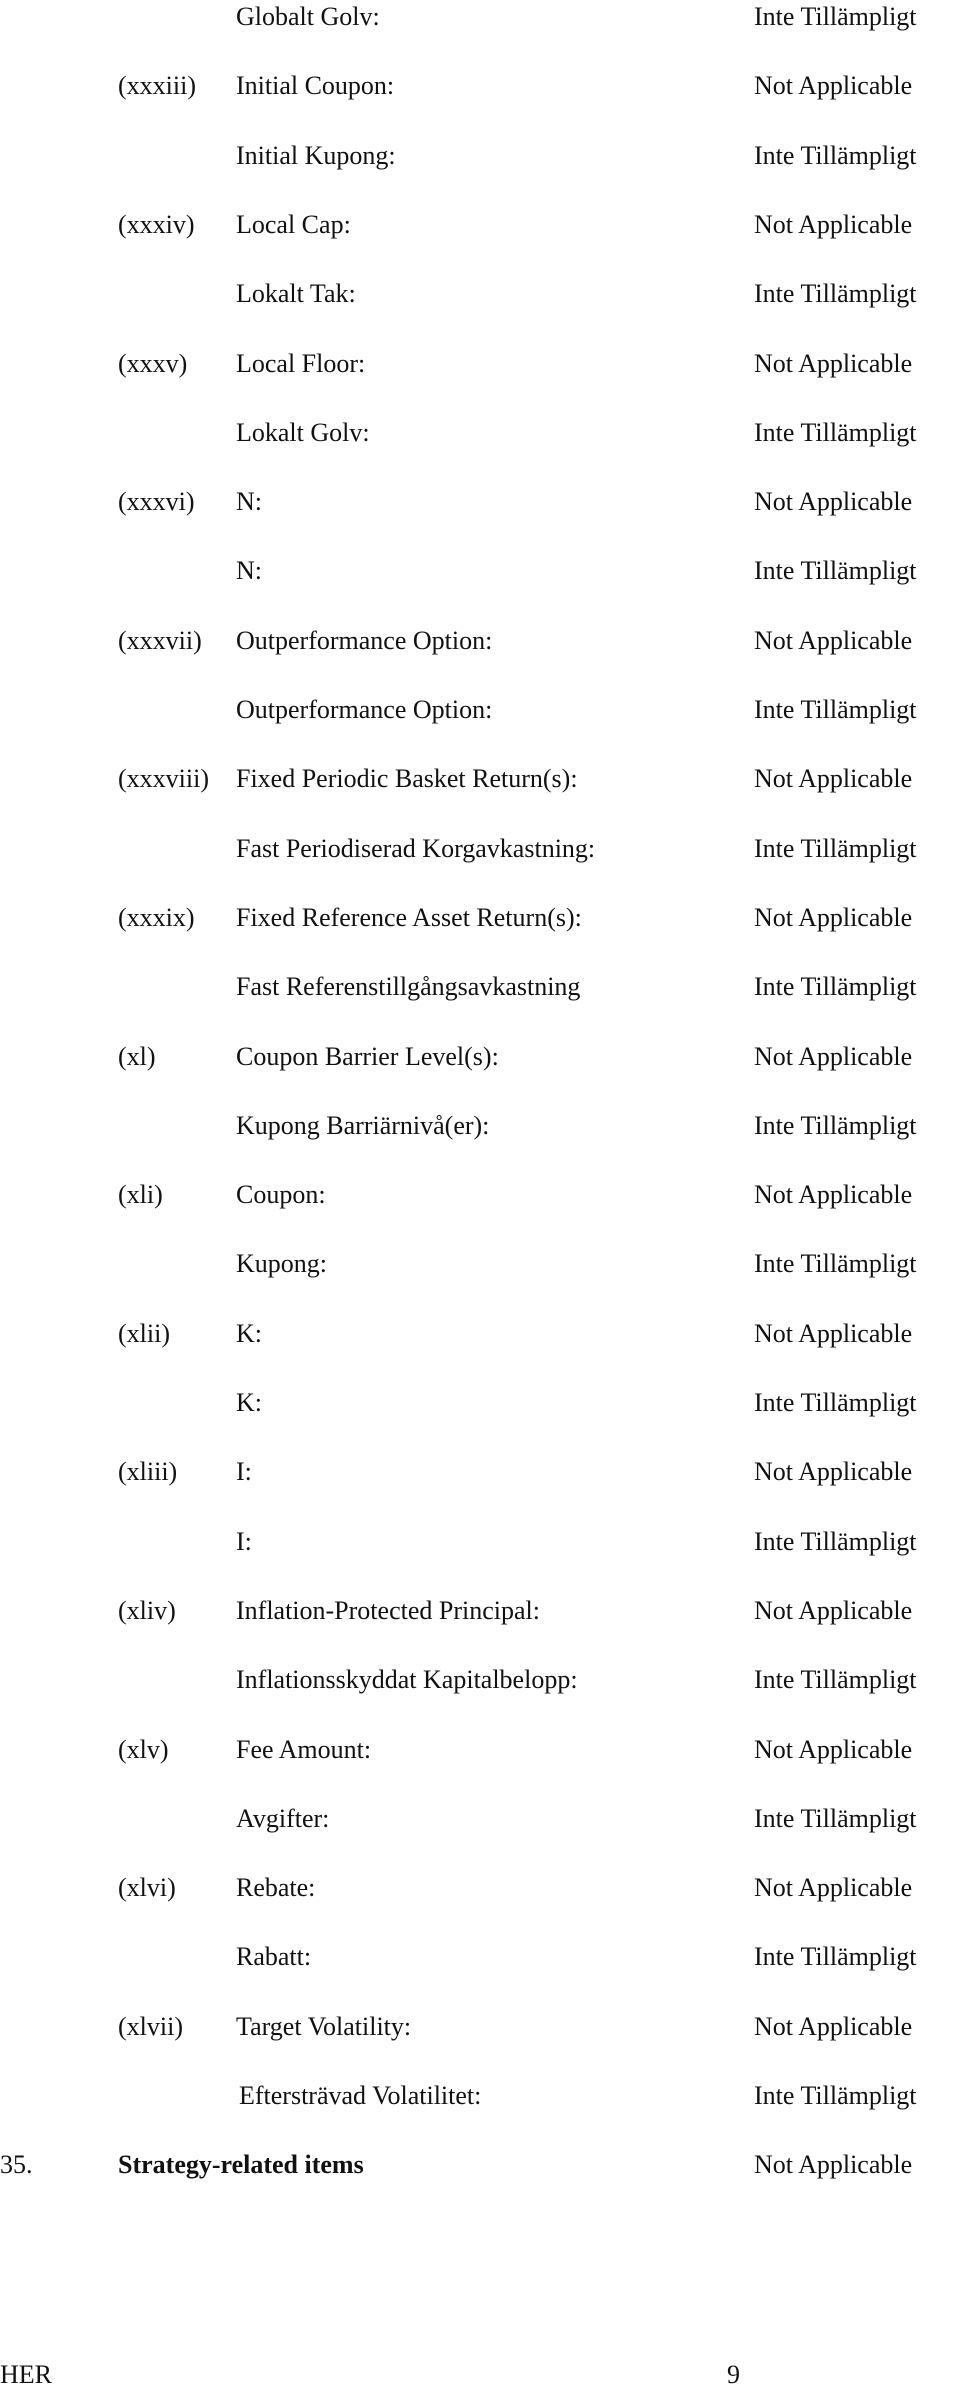  Describe the element at coordinates (407, 779) in the screenshot. I see `term-label: Fixed Periodic Basket Return(s):` at that location.